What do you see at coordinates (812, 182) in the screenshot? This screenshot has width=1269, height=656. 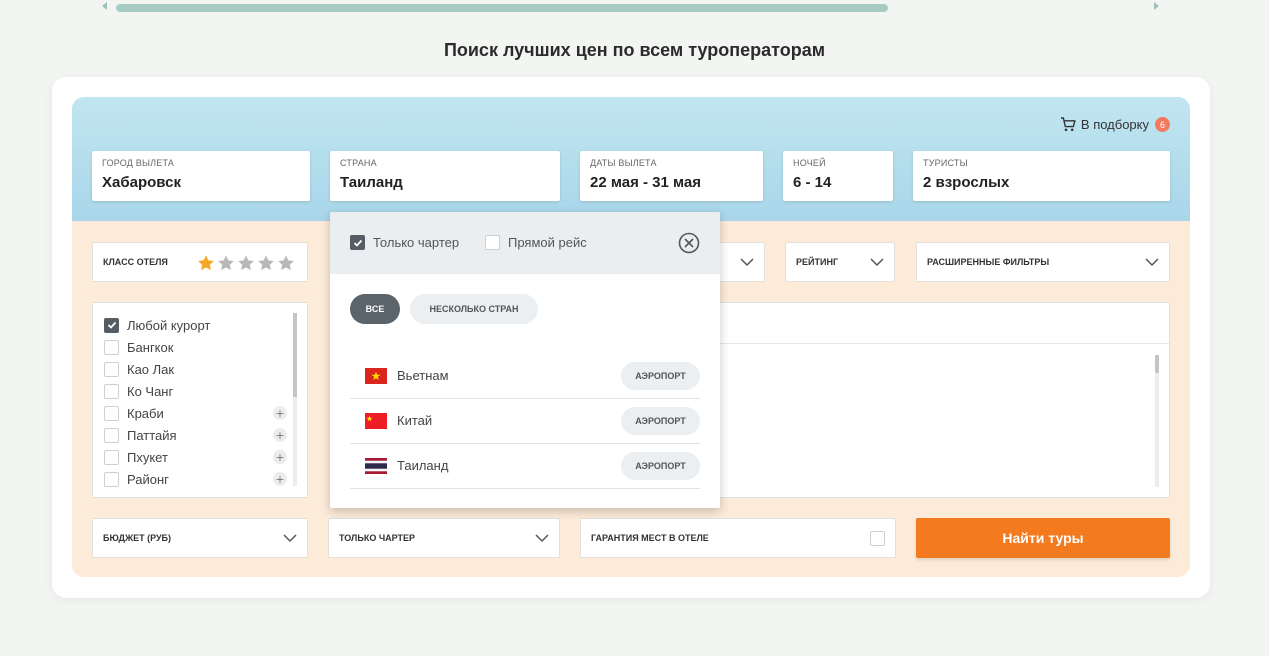 I see `nights-value: 6 - 14` at bounding box center [812, 182].